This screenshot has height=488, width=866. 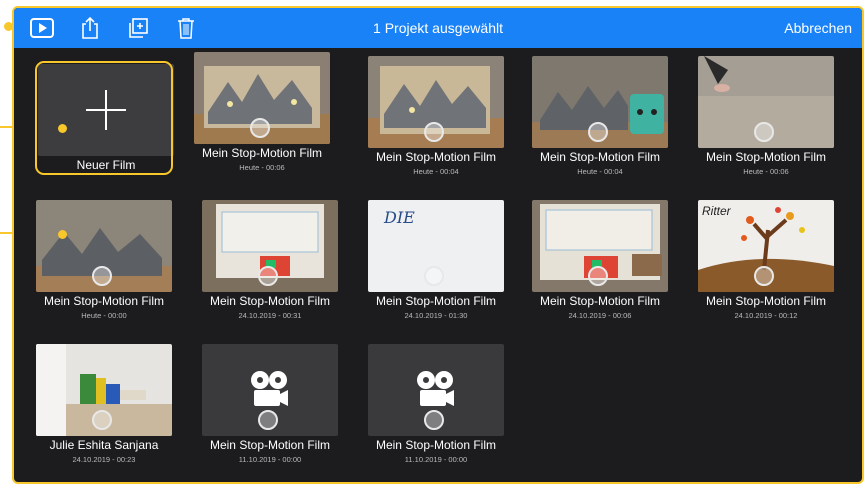 What do you see at coordinates (104, 315) in the screenshot?
I see `project-meta: Heute - 00:00` at bounding box center [104, 315].